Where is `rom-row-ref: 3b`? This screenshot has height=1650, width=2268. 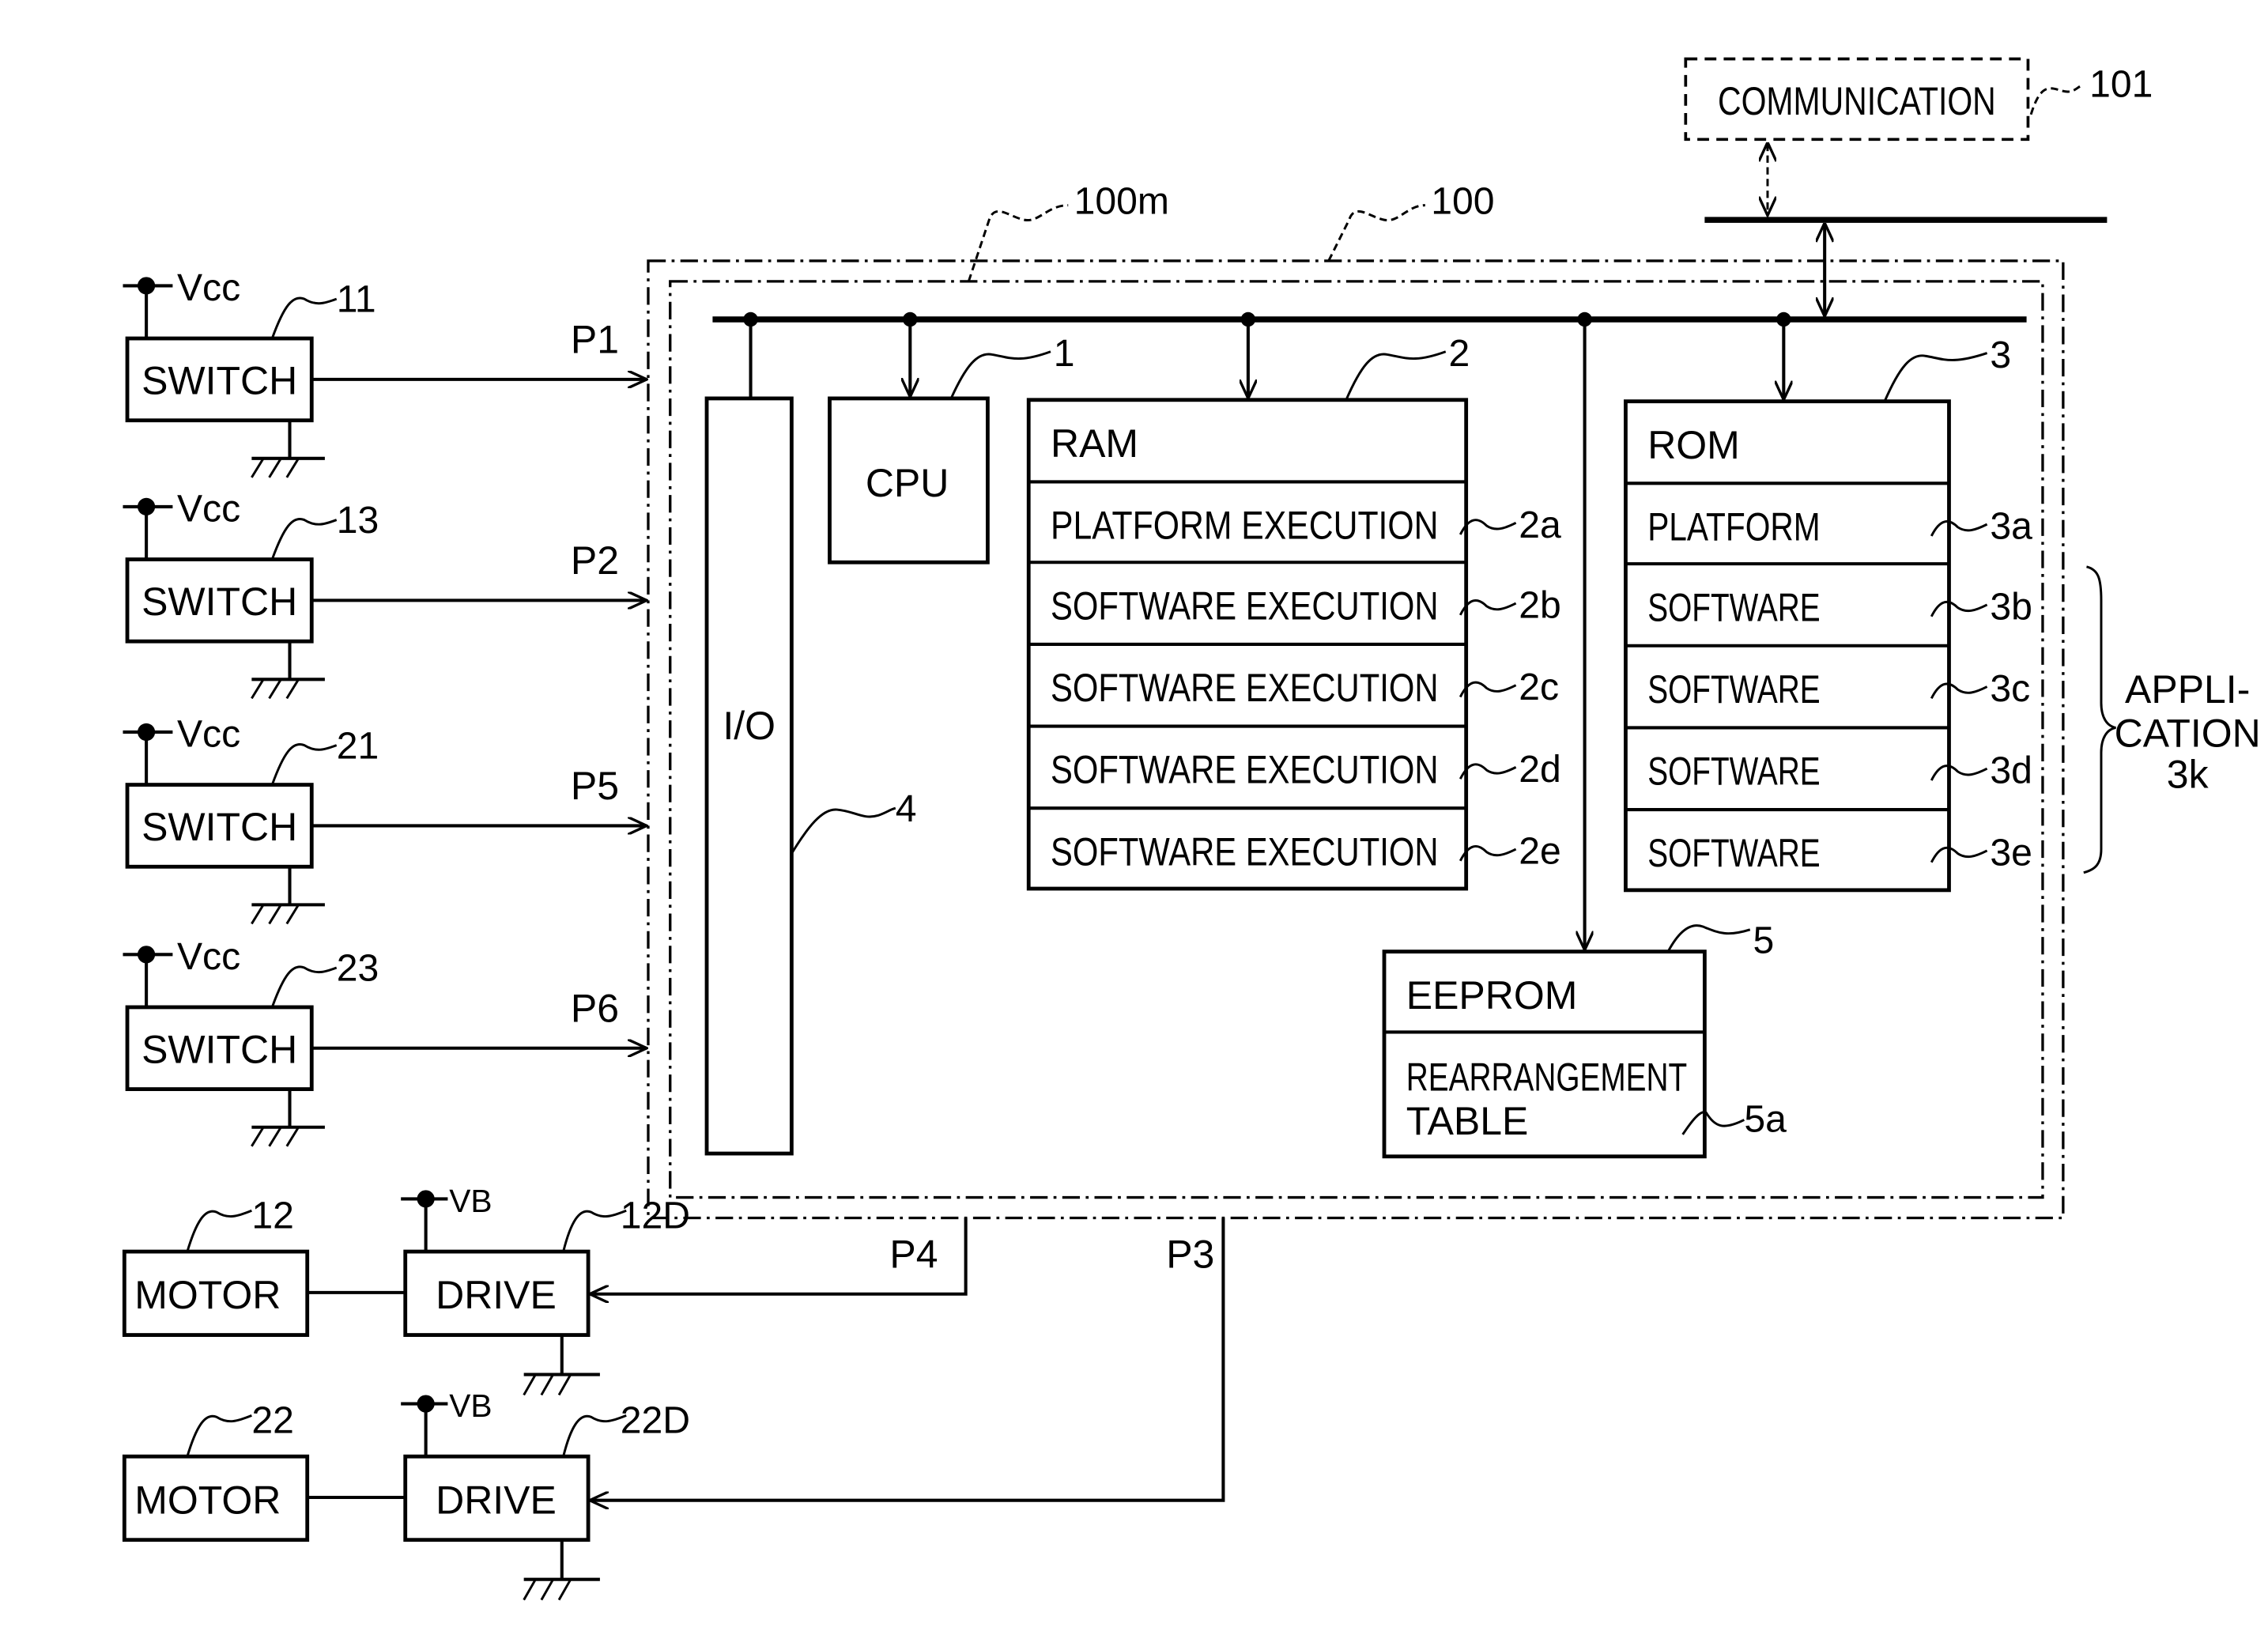
rom-row-ref: 3b is located at coordinates (2011, 606).